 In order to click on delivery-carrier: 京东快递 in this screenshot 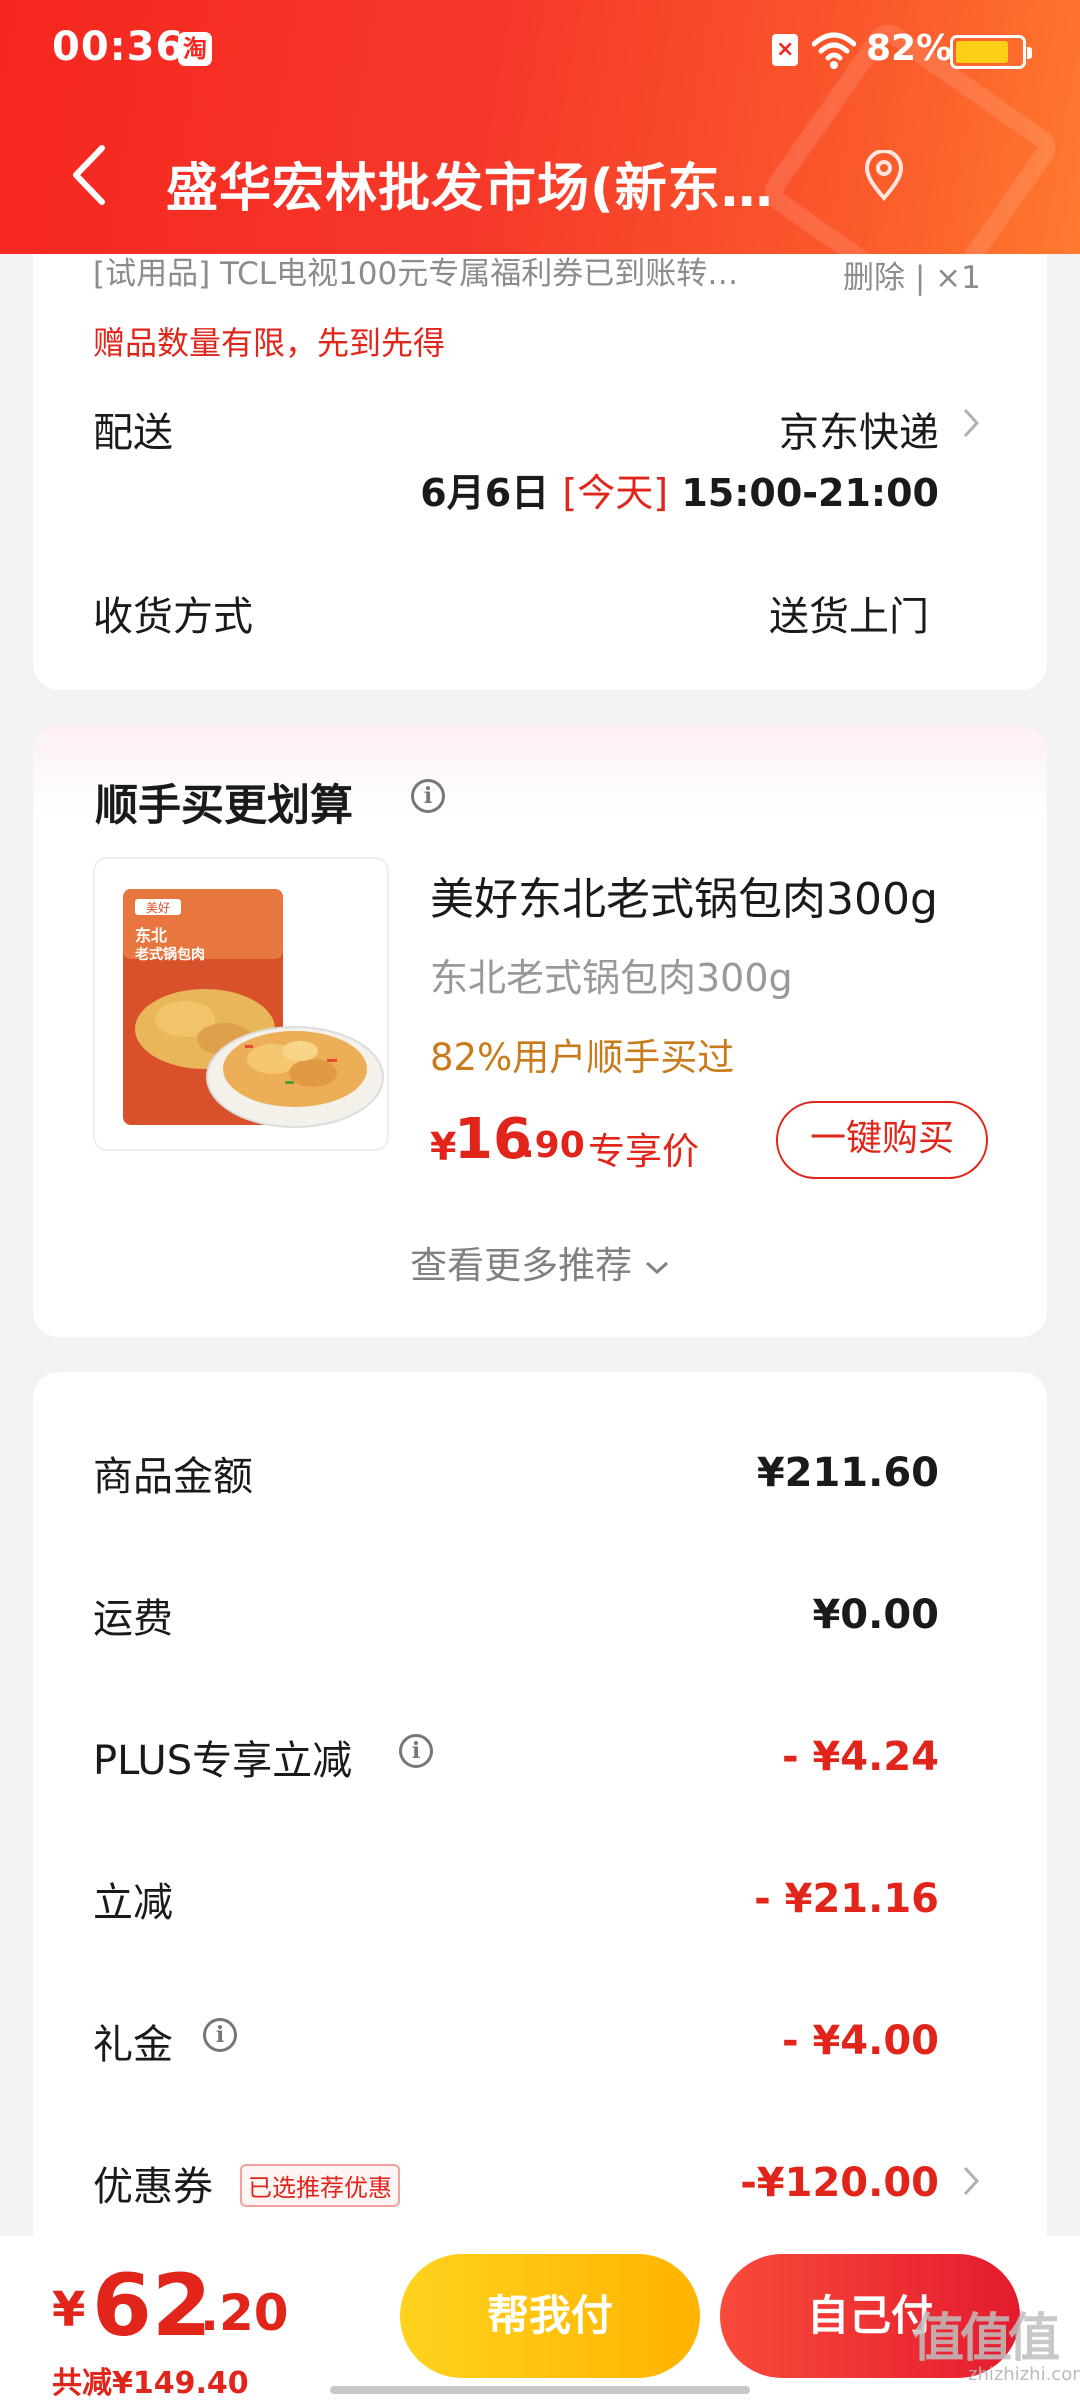, I will do `click(859, 429)`.